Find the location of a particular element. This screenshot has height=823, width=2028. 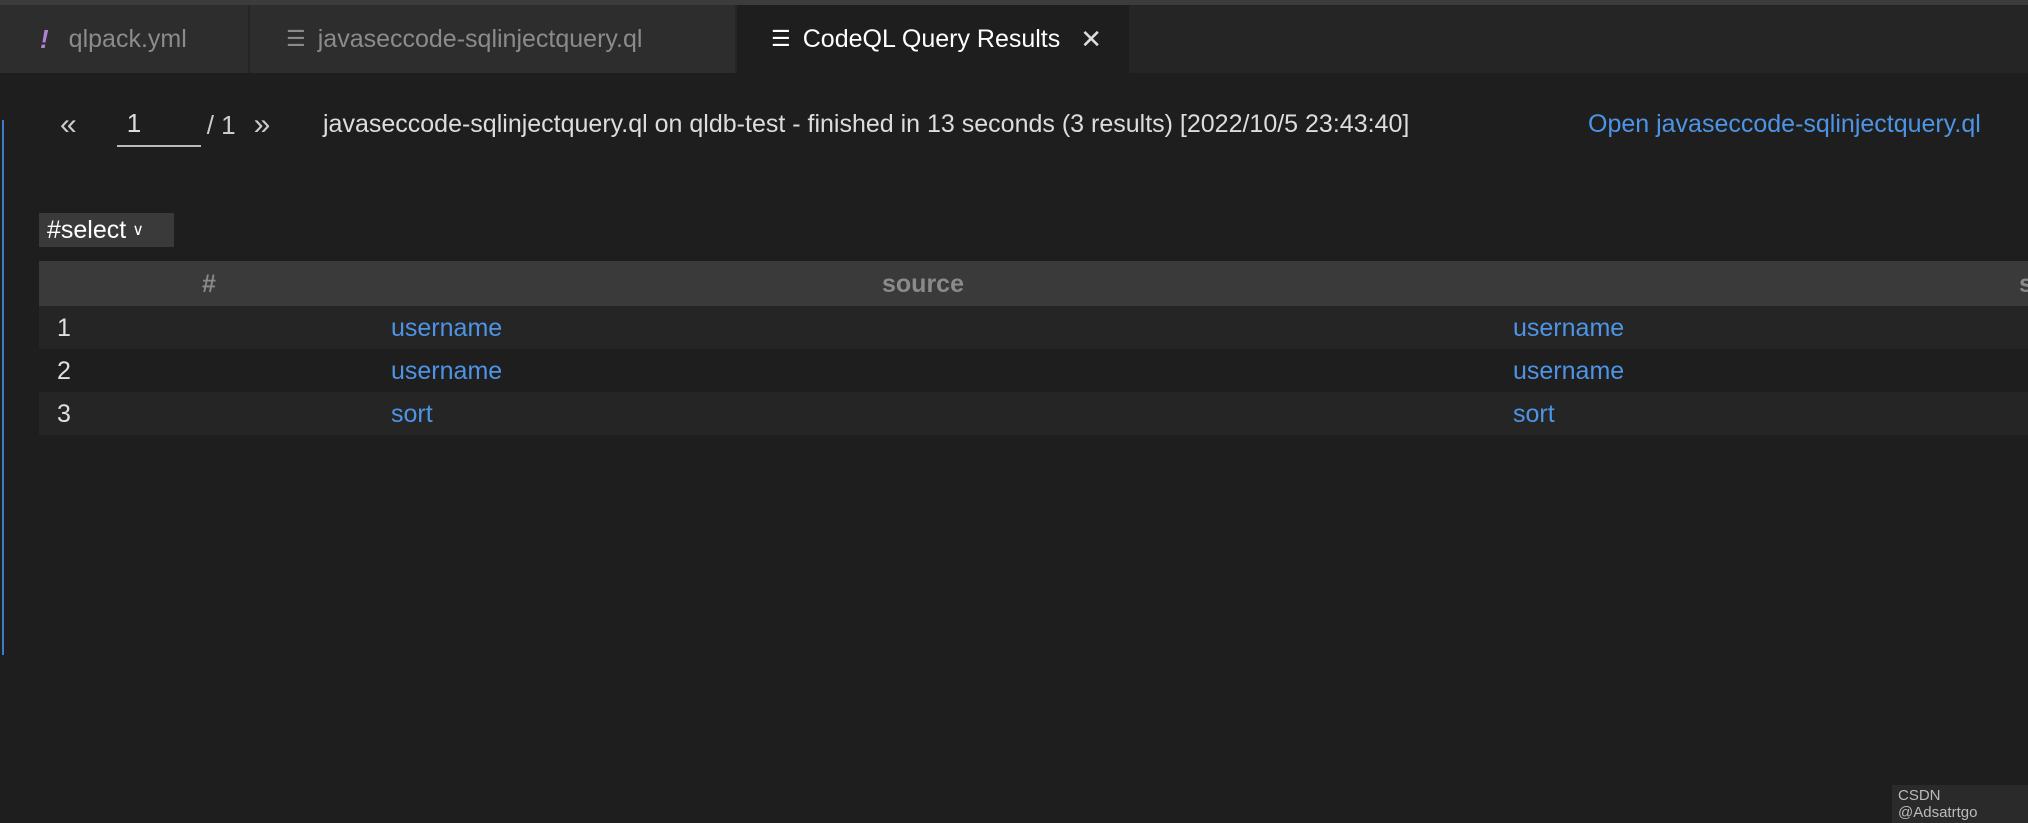

result-set-select: #select ∨ is located at coordinates (106, 230).